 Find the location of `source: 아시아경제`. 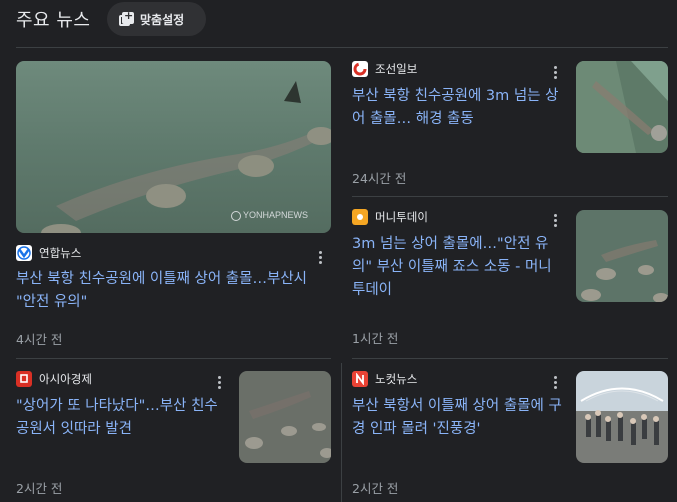

source: 아시아경제 is located at coordinates (54, 379).